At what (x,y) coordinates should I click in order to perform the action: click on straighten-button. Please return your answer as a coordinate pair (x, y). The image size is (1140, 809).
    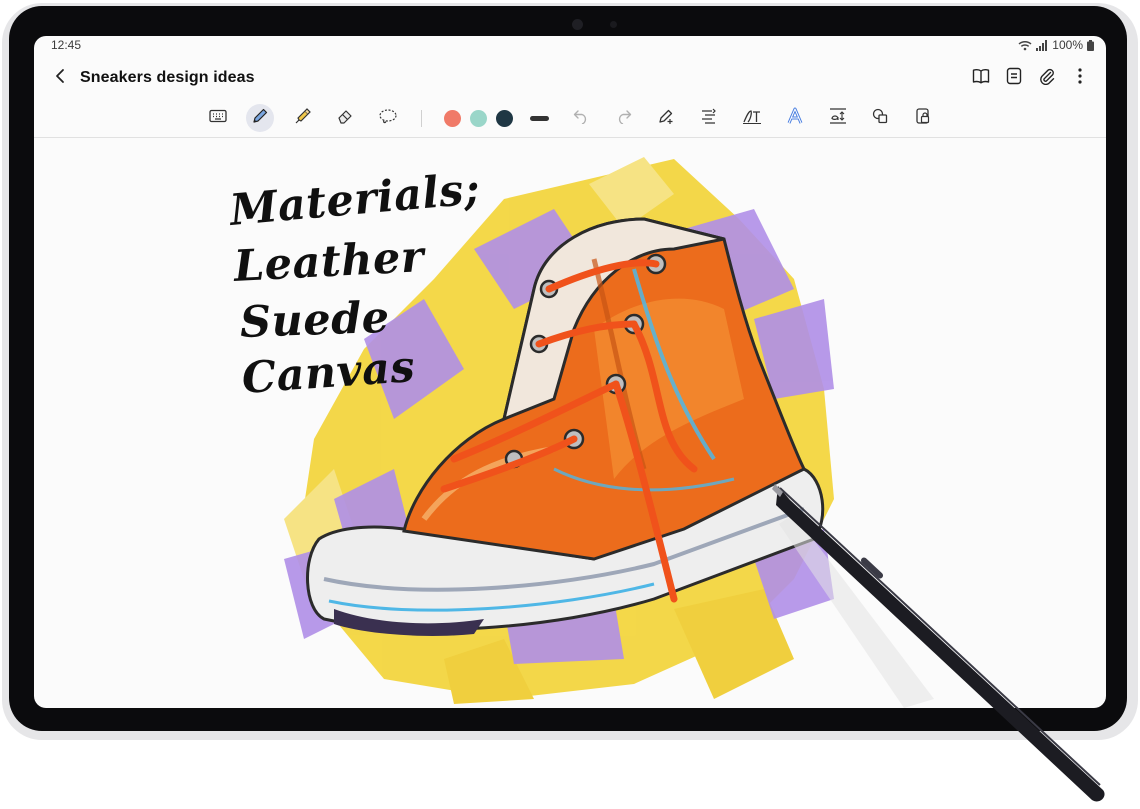
    Looking at the image, I should click on (709, 118).